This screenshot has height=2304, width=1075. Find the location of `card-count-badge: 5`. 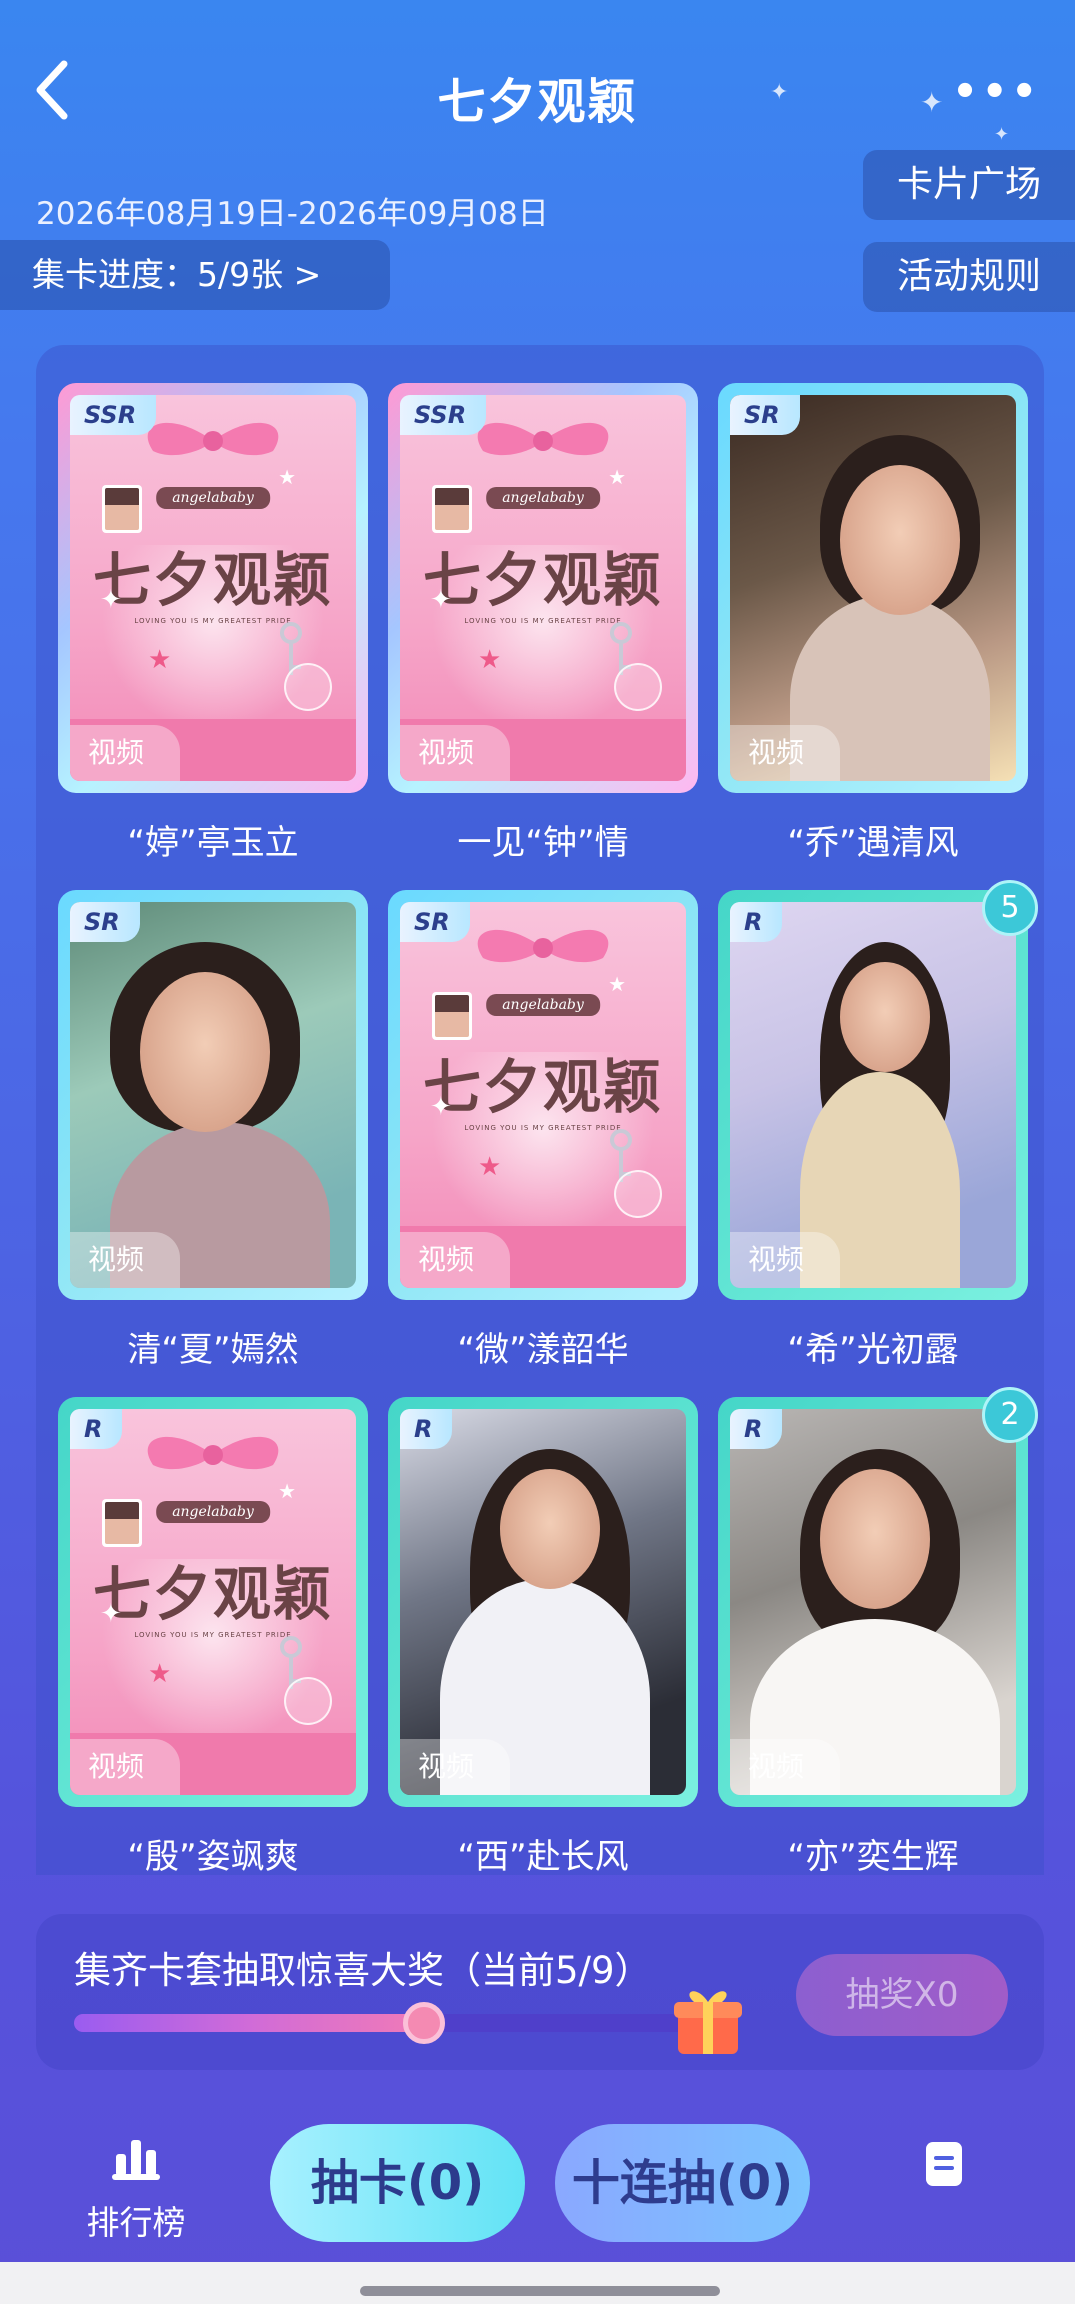

card-count-badge: 5 is located at coordinates (1010, 908).